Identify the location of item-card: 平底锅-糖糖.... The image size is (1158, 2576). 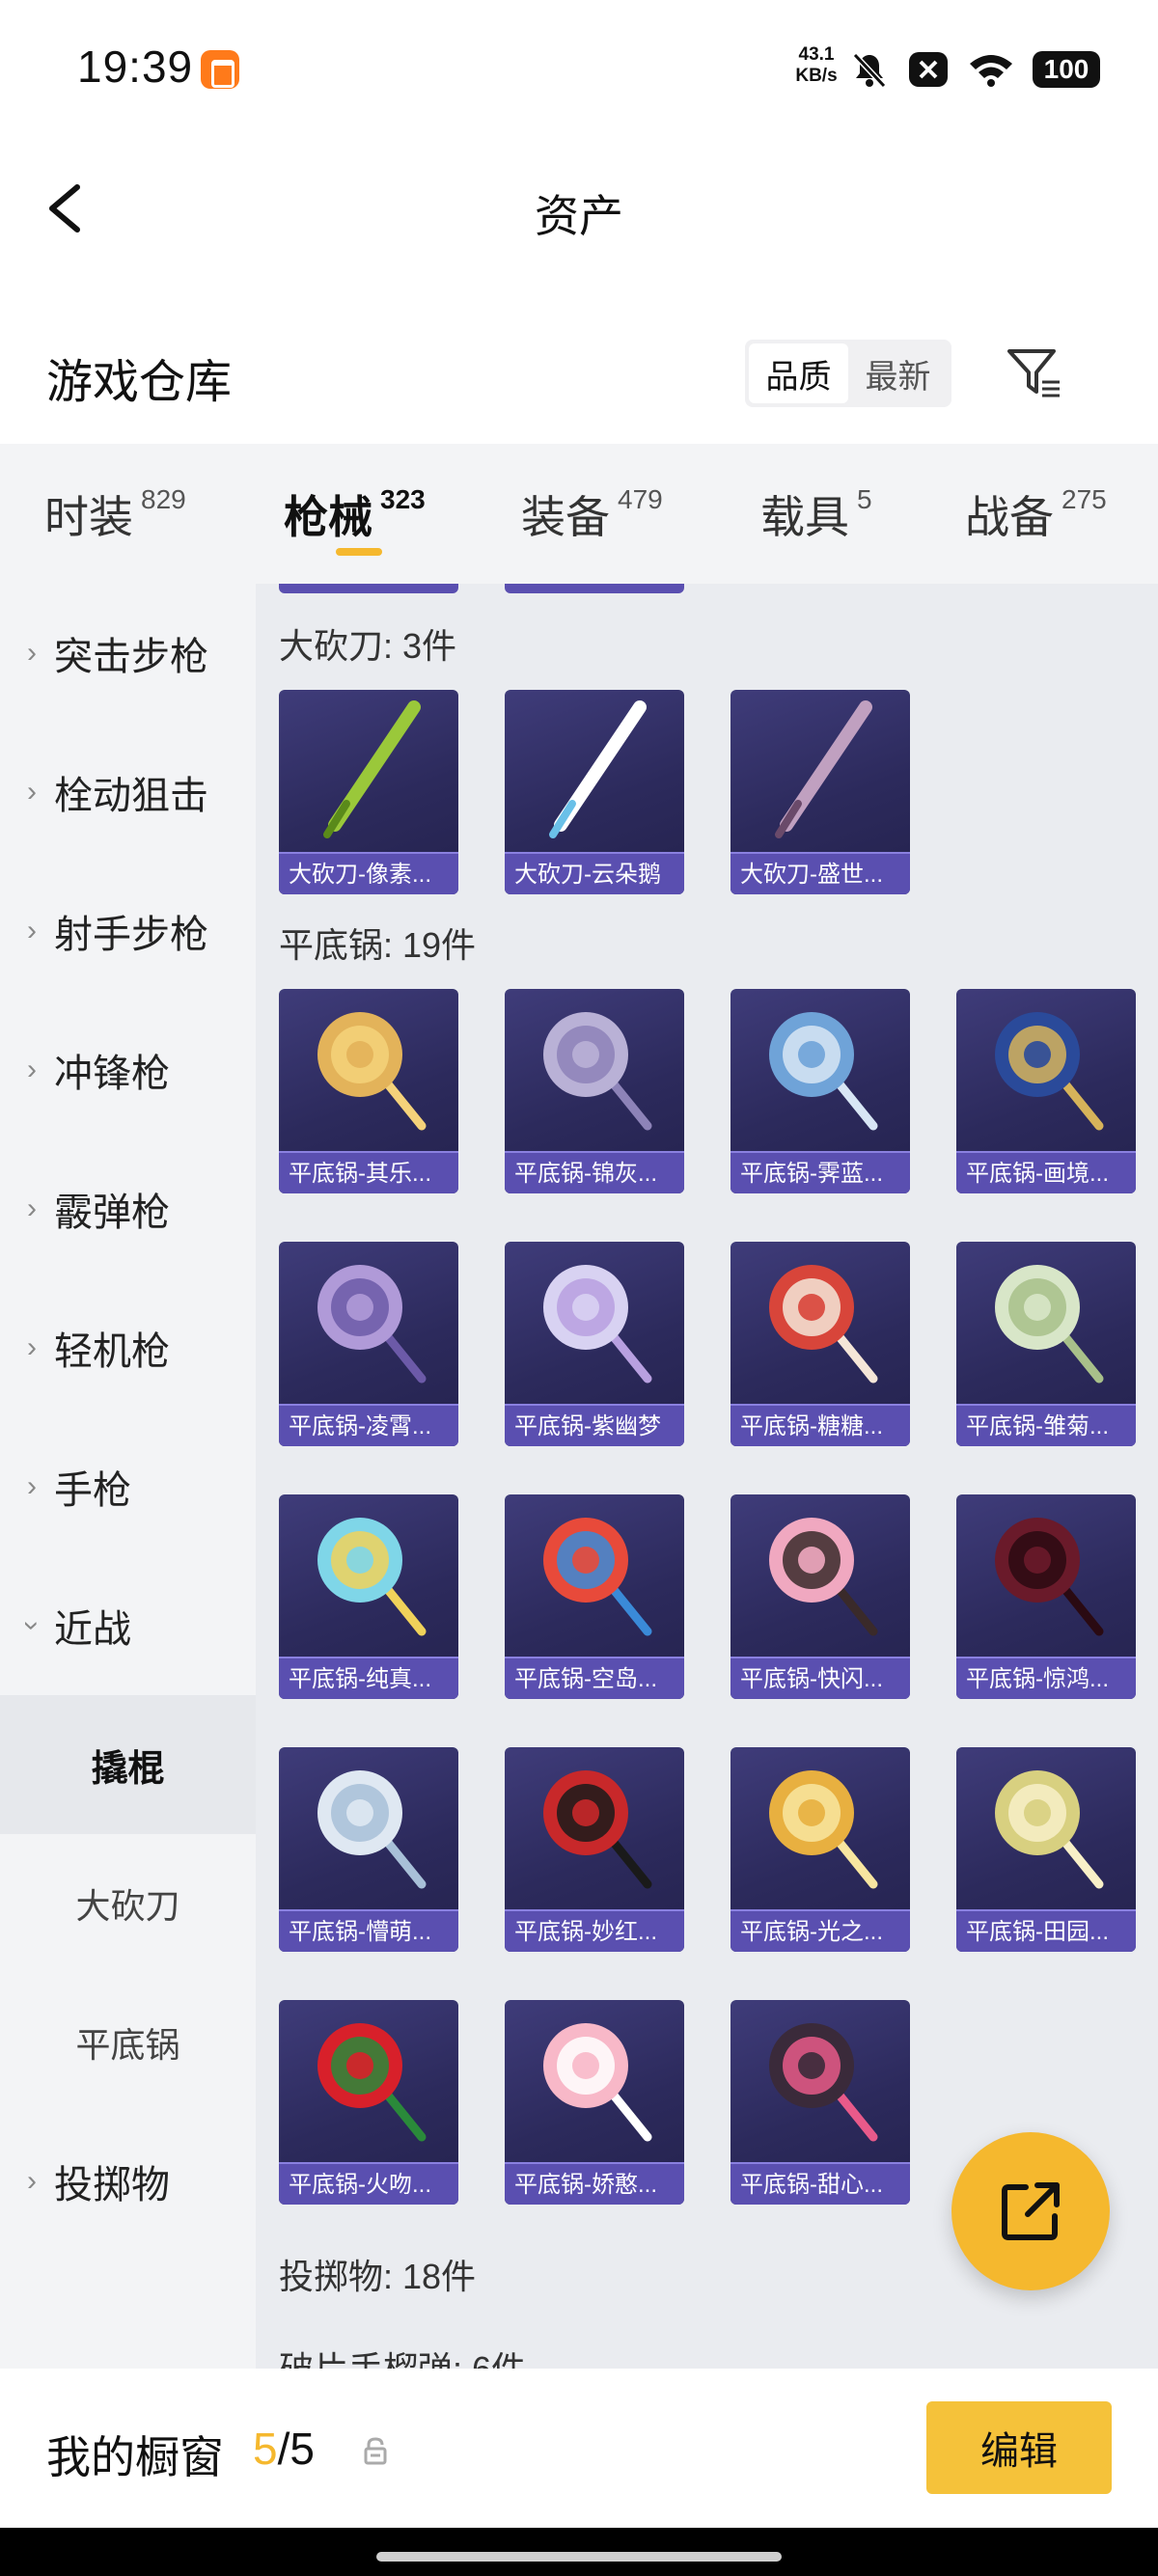
(820, 1344).